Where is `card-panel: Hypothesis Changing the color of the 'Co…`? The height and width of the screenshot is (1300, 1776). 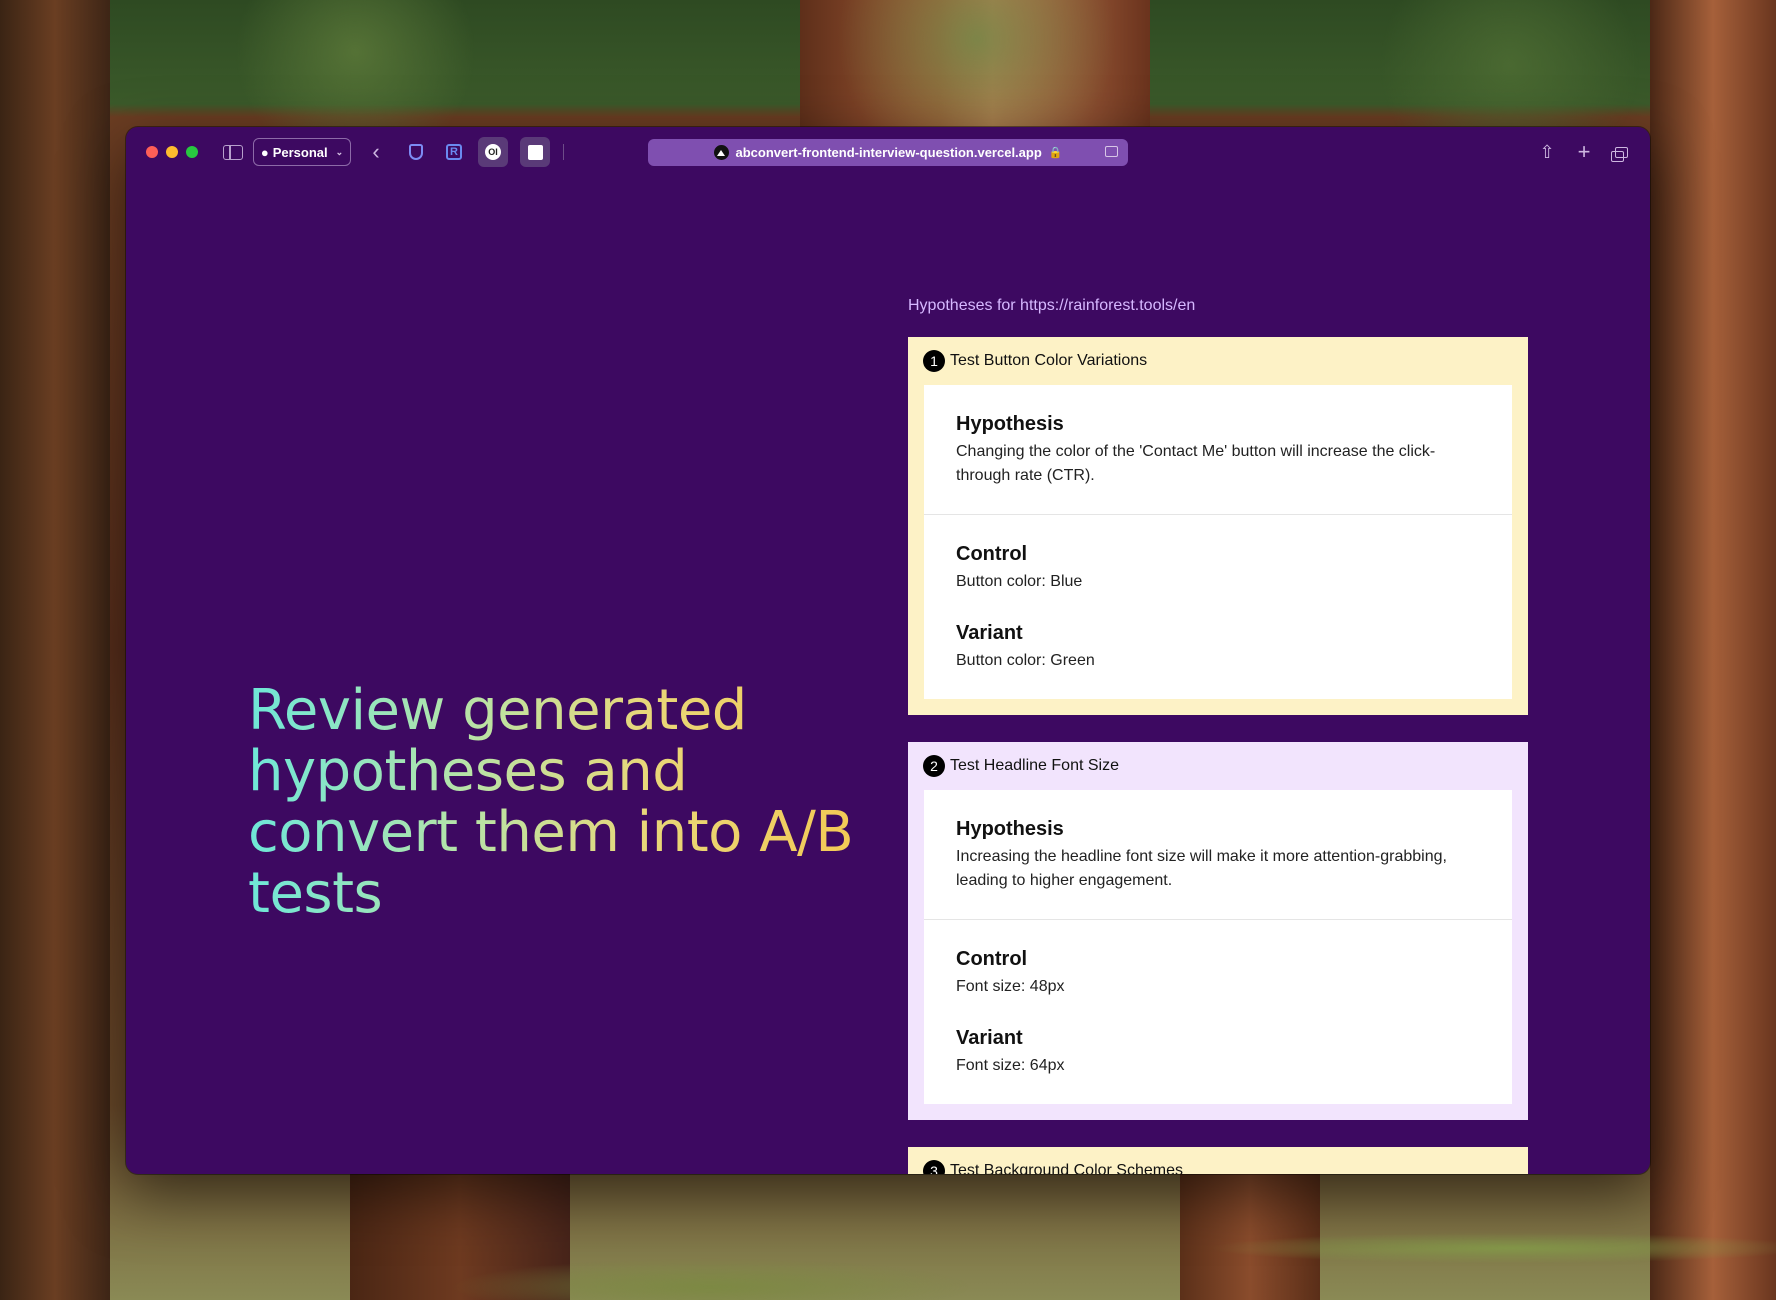
card-panel: Hypothesis Changing the color of the 'Co… is located at coordinates (1218, 542).